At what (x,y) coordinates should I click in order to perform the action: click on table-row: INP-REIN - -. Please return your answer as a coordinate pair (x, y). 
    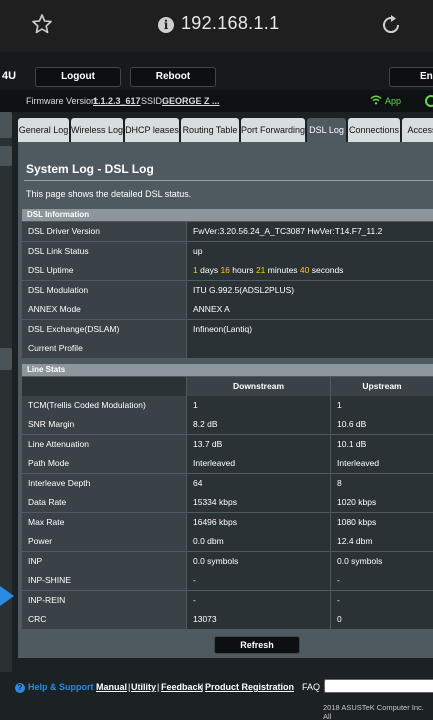
    Looking at the image, I should click on (227, 600).